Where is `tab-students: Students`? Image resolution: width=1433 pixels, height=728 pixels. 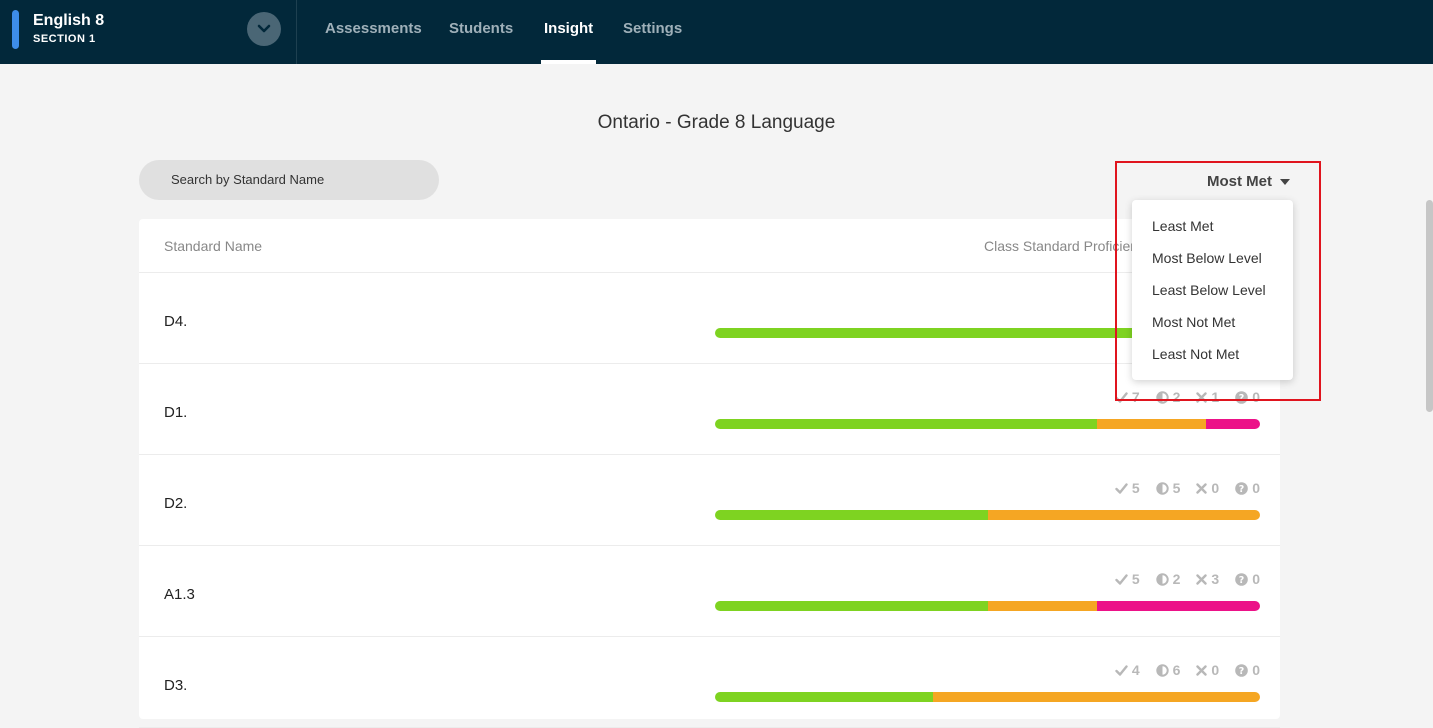
tab-students: Students is located at coordinates (481, 32).